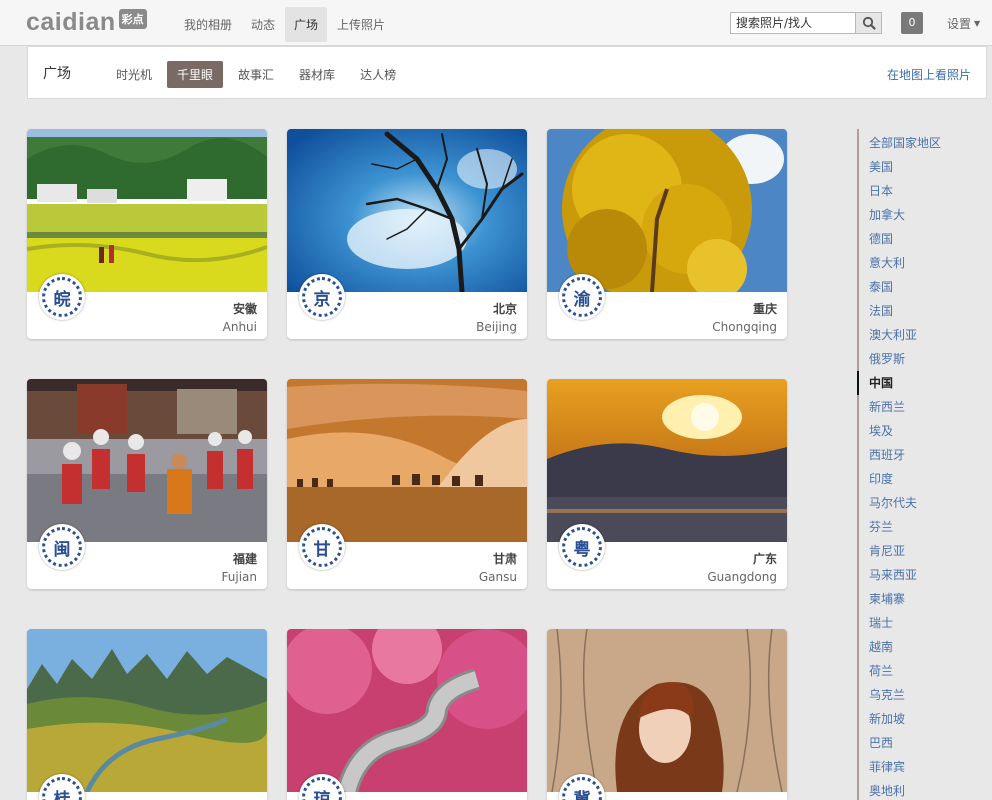 The width and height of the screenshot is (992, 800). What do you see at coordinates (764, 559) in the screenshot?
I see `province-name-cn: 广东` at bounding box center [764, 559].